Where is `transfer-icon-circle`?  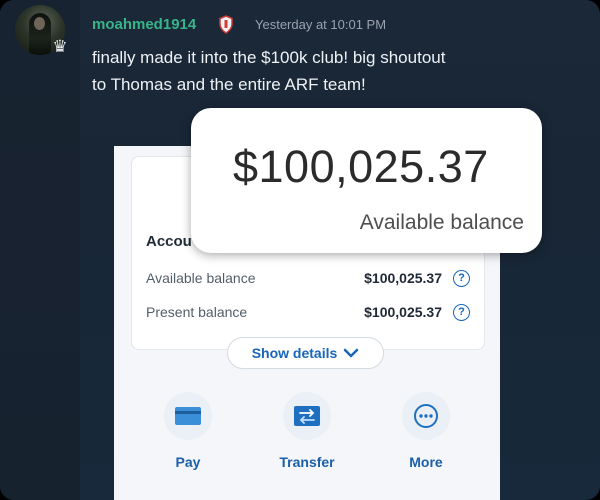
transfer-icon-circle is located at coordinates (307, 416).